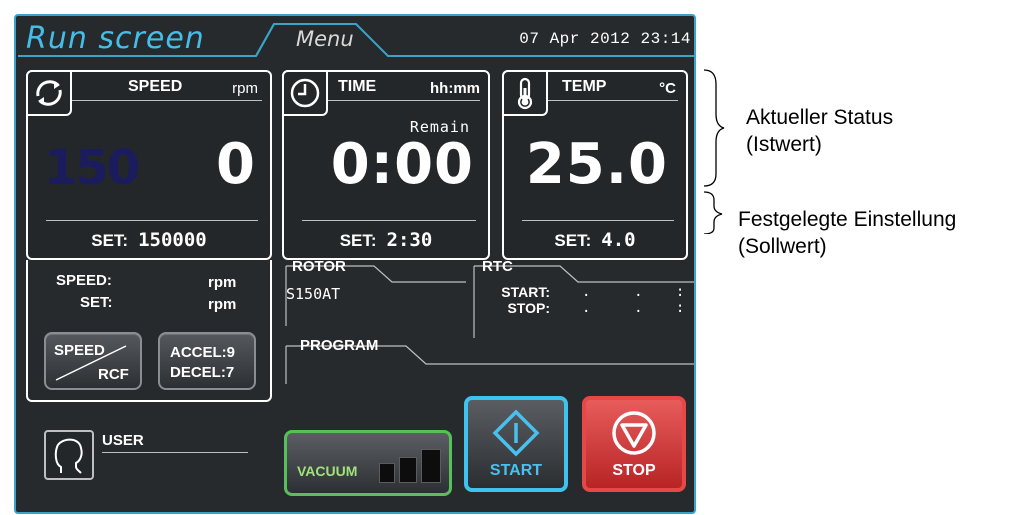 This screenshot has height=515, width=1035. I want to click on temp-set-row: SET: 4.0, so click(595, 240).